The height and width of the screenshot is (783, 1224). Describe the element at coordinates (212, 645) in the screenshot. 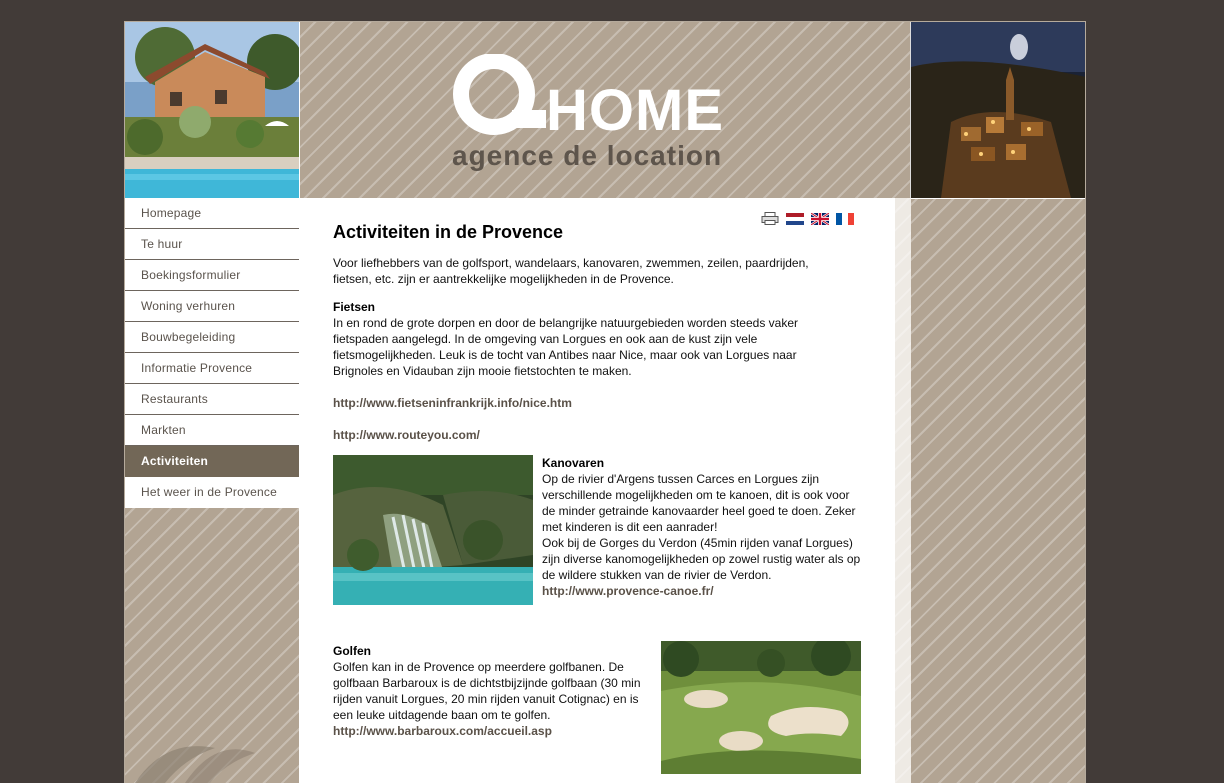

I see `left-decoration` at that location.